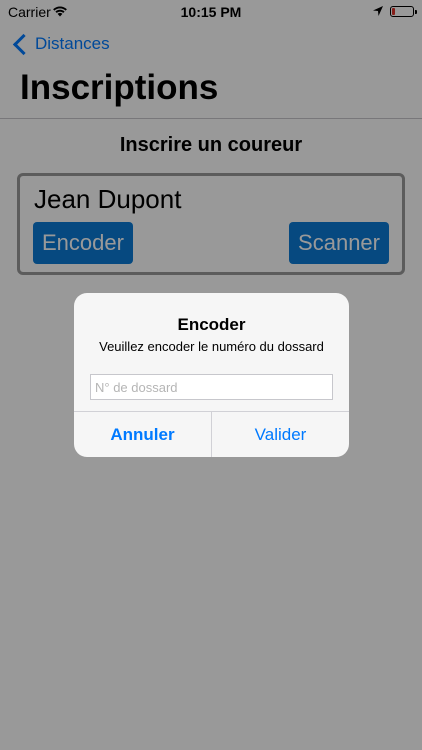 The width and height of the screenshot is (422, 750). What do you see at coordinates (280, 434) in the screenshot?
I see `confirm-button: Valider` at bounding box center [280, 434].